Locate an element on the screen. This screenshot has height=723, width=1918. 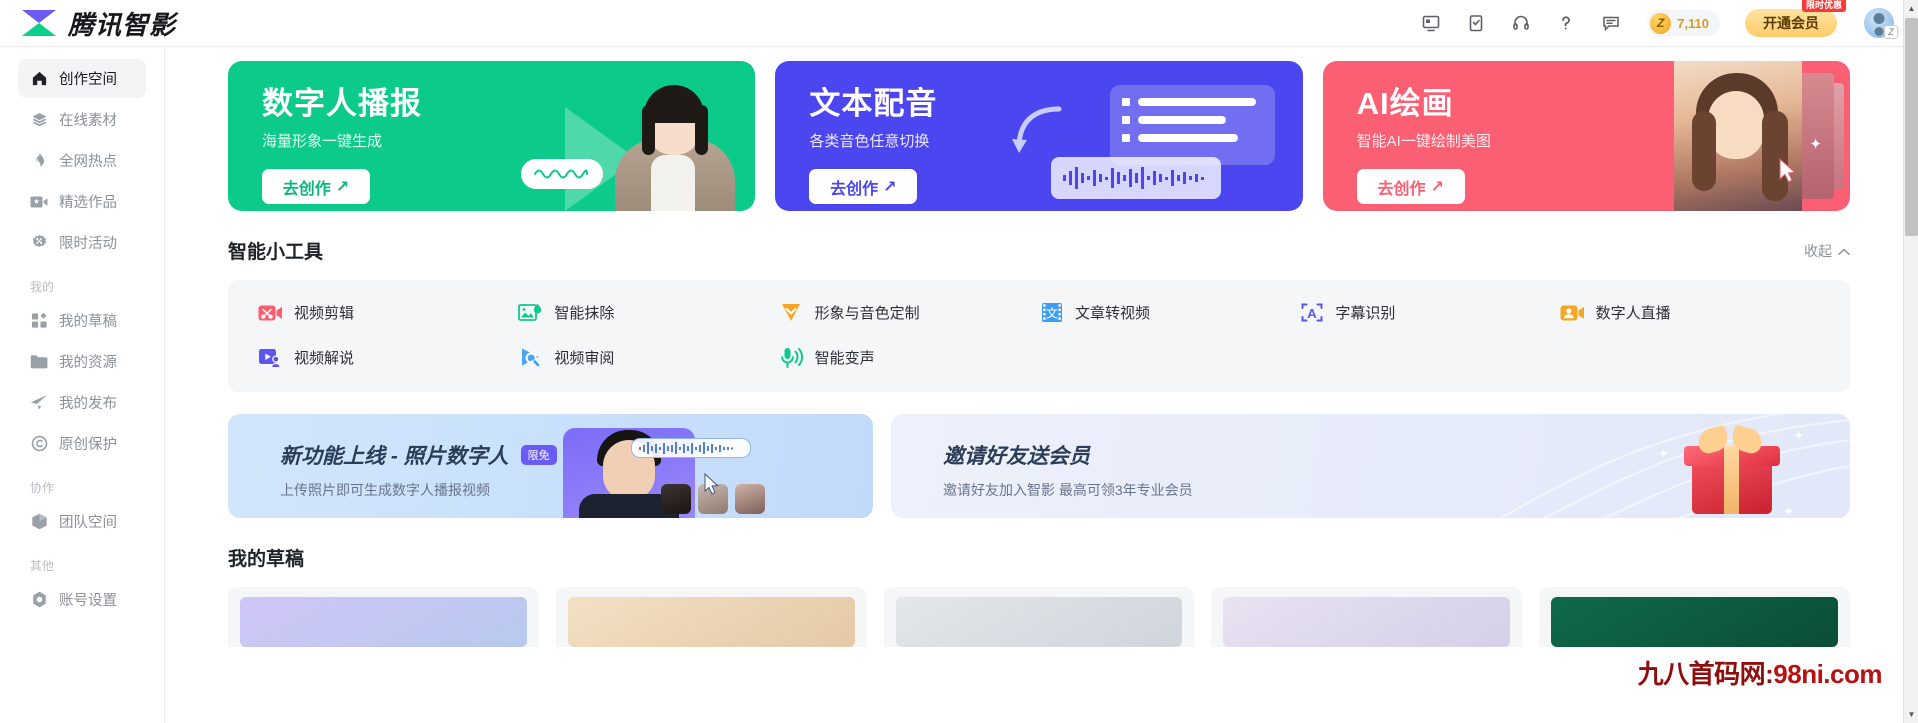
sidebar-item-my-drafts: 我的草稿 is located at coordinates (82, 320).